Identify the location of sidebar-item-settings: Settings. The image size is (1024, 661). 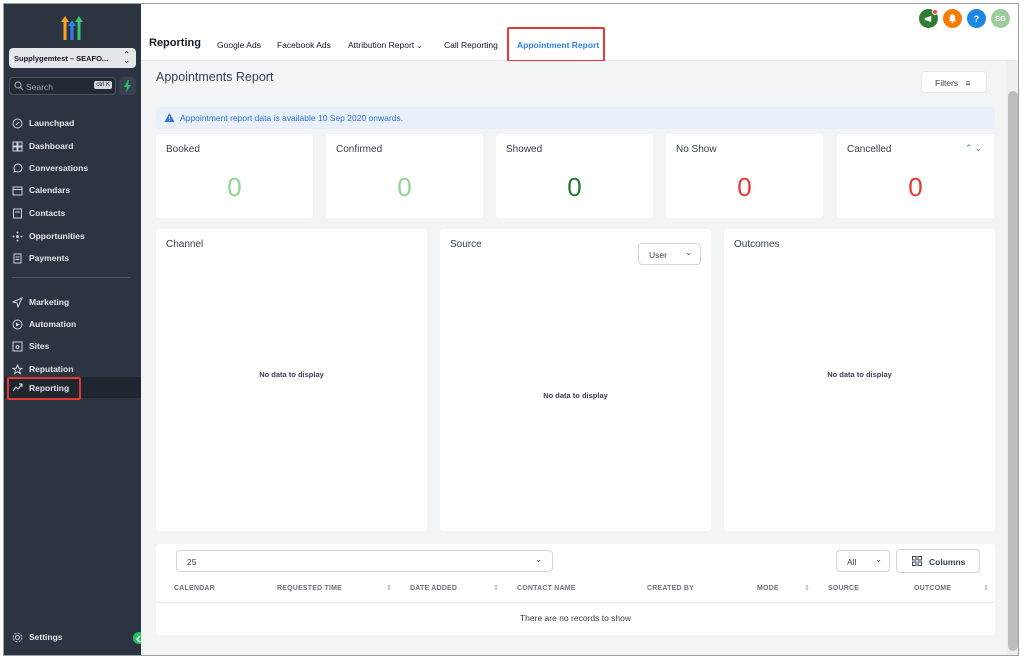
(37, 637).